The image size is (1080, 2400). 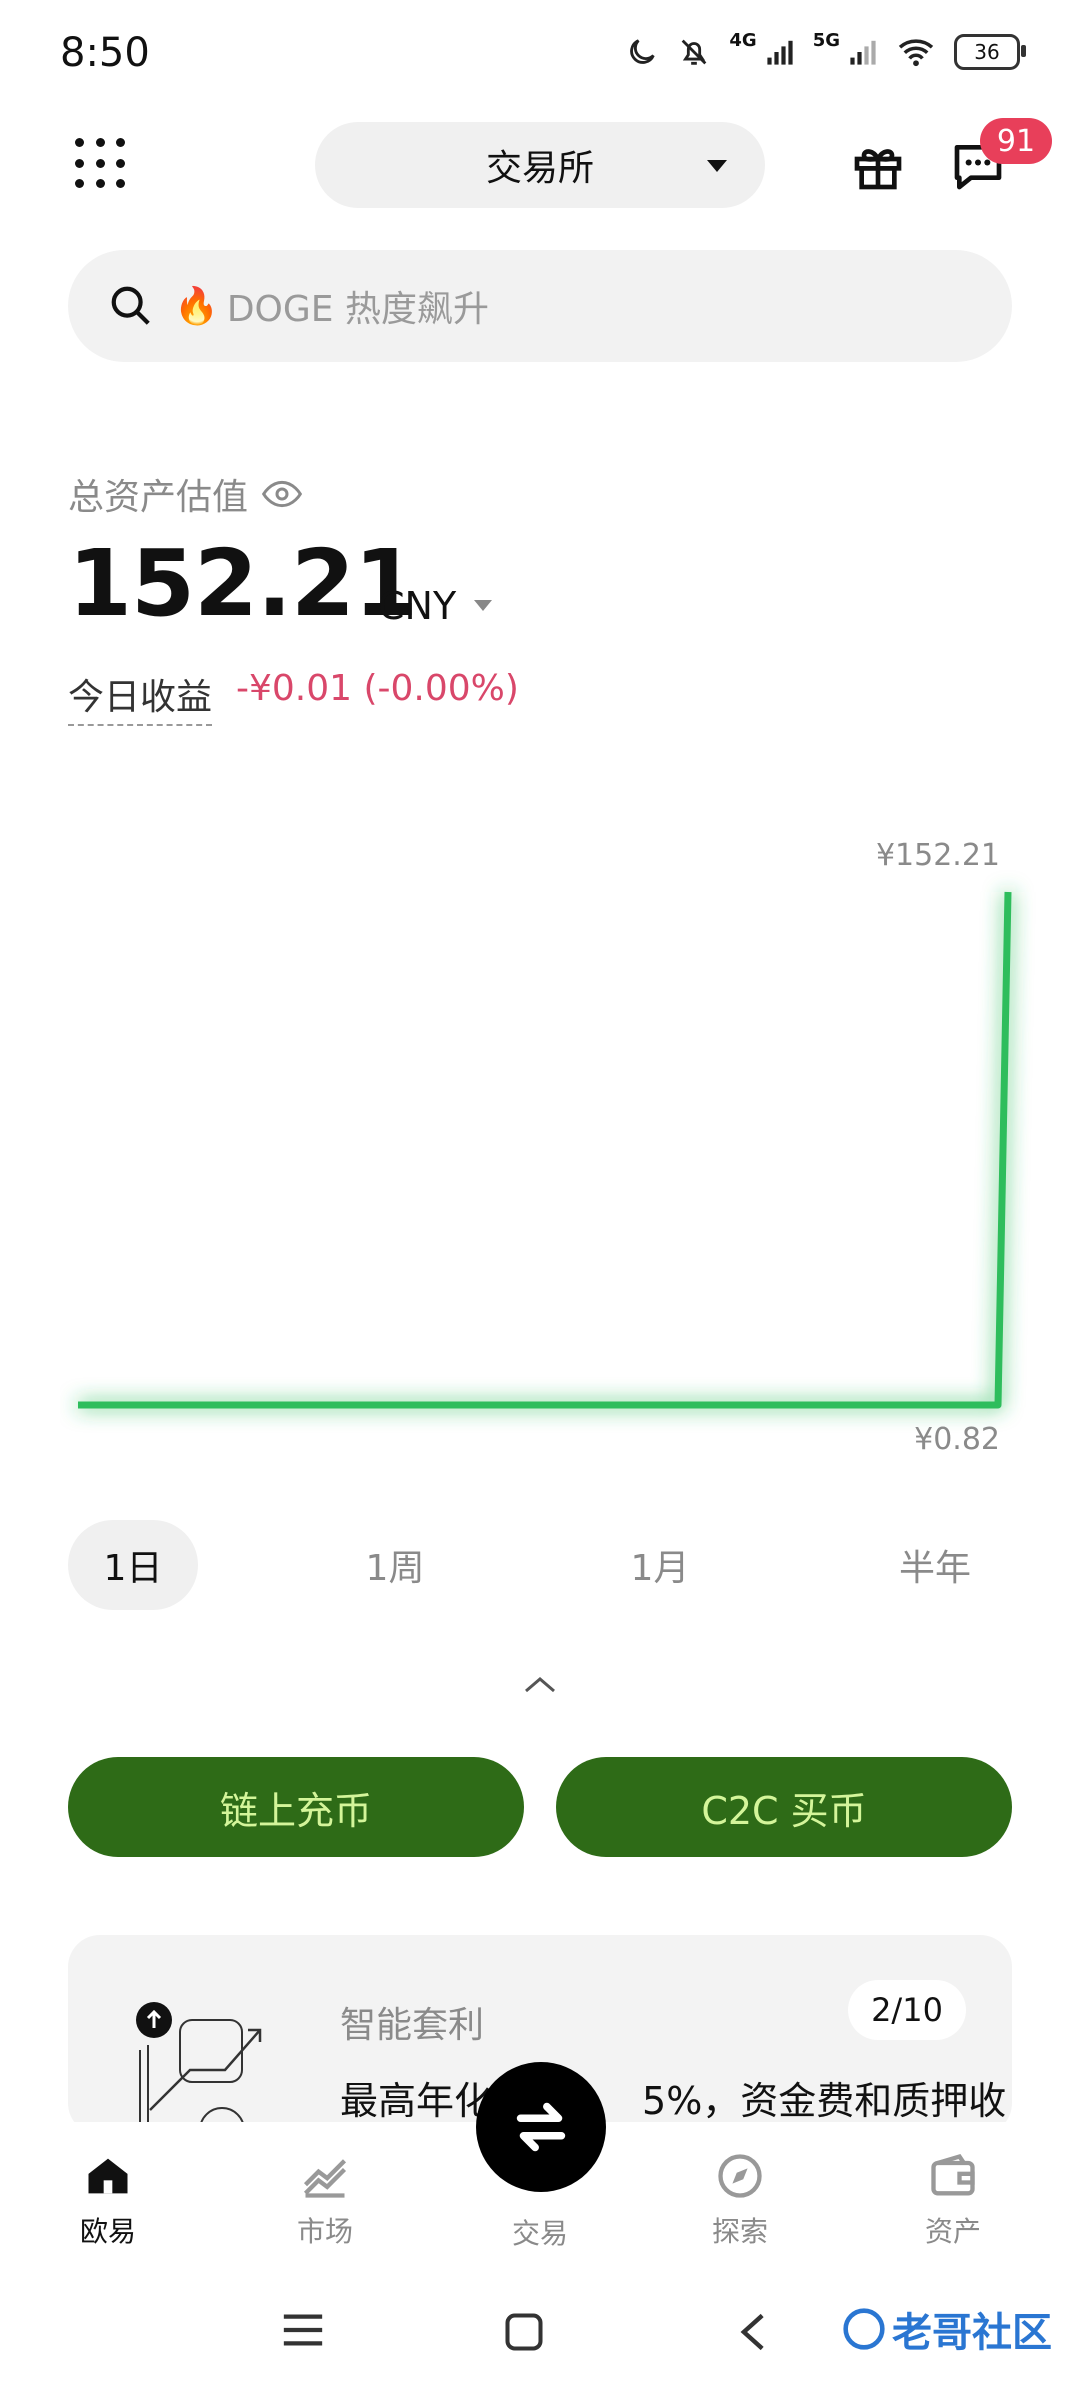 What do you see at coordinates (740, 2176) in the screenshot?
I see `compass-icon` at bounding box center [740, 2176].